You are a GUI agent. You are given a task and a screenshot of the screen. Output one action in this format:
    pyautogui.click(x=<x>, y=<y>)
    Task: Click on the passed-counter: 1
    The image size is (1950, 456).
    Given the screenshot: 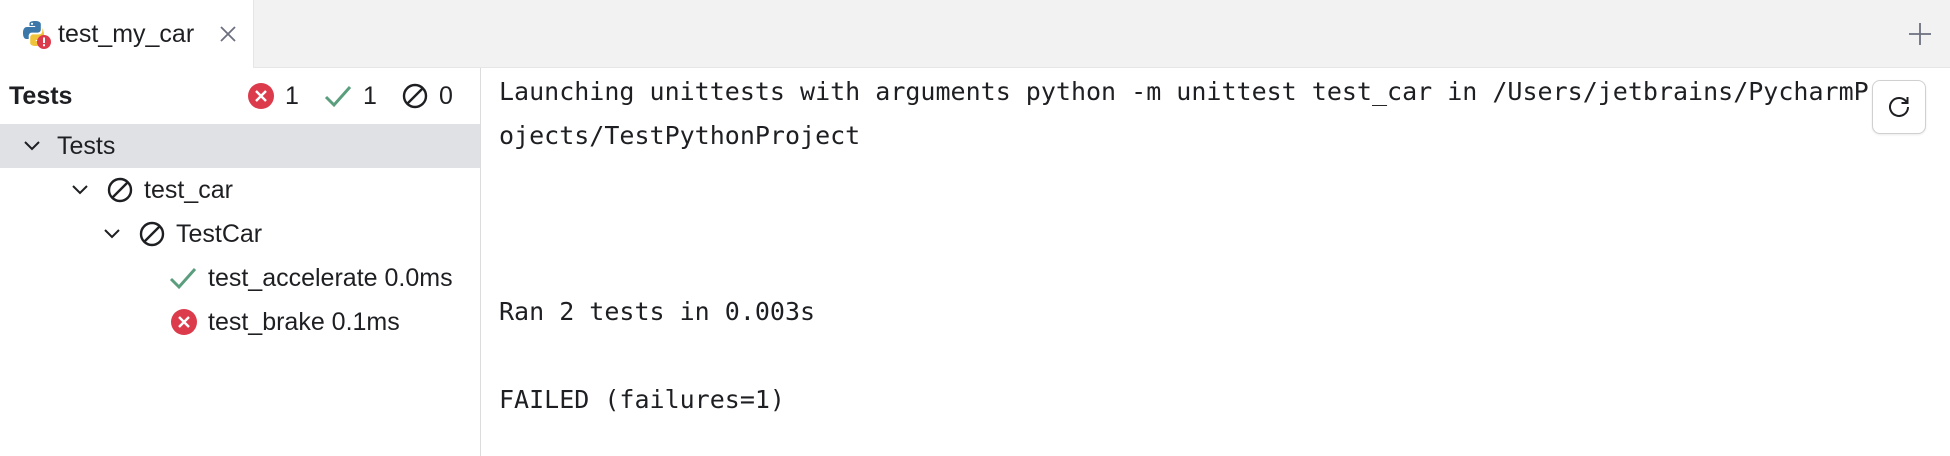 What is the action you would take?
    pyautogui.click(x=350, y=96)
    